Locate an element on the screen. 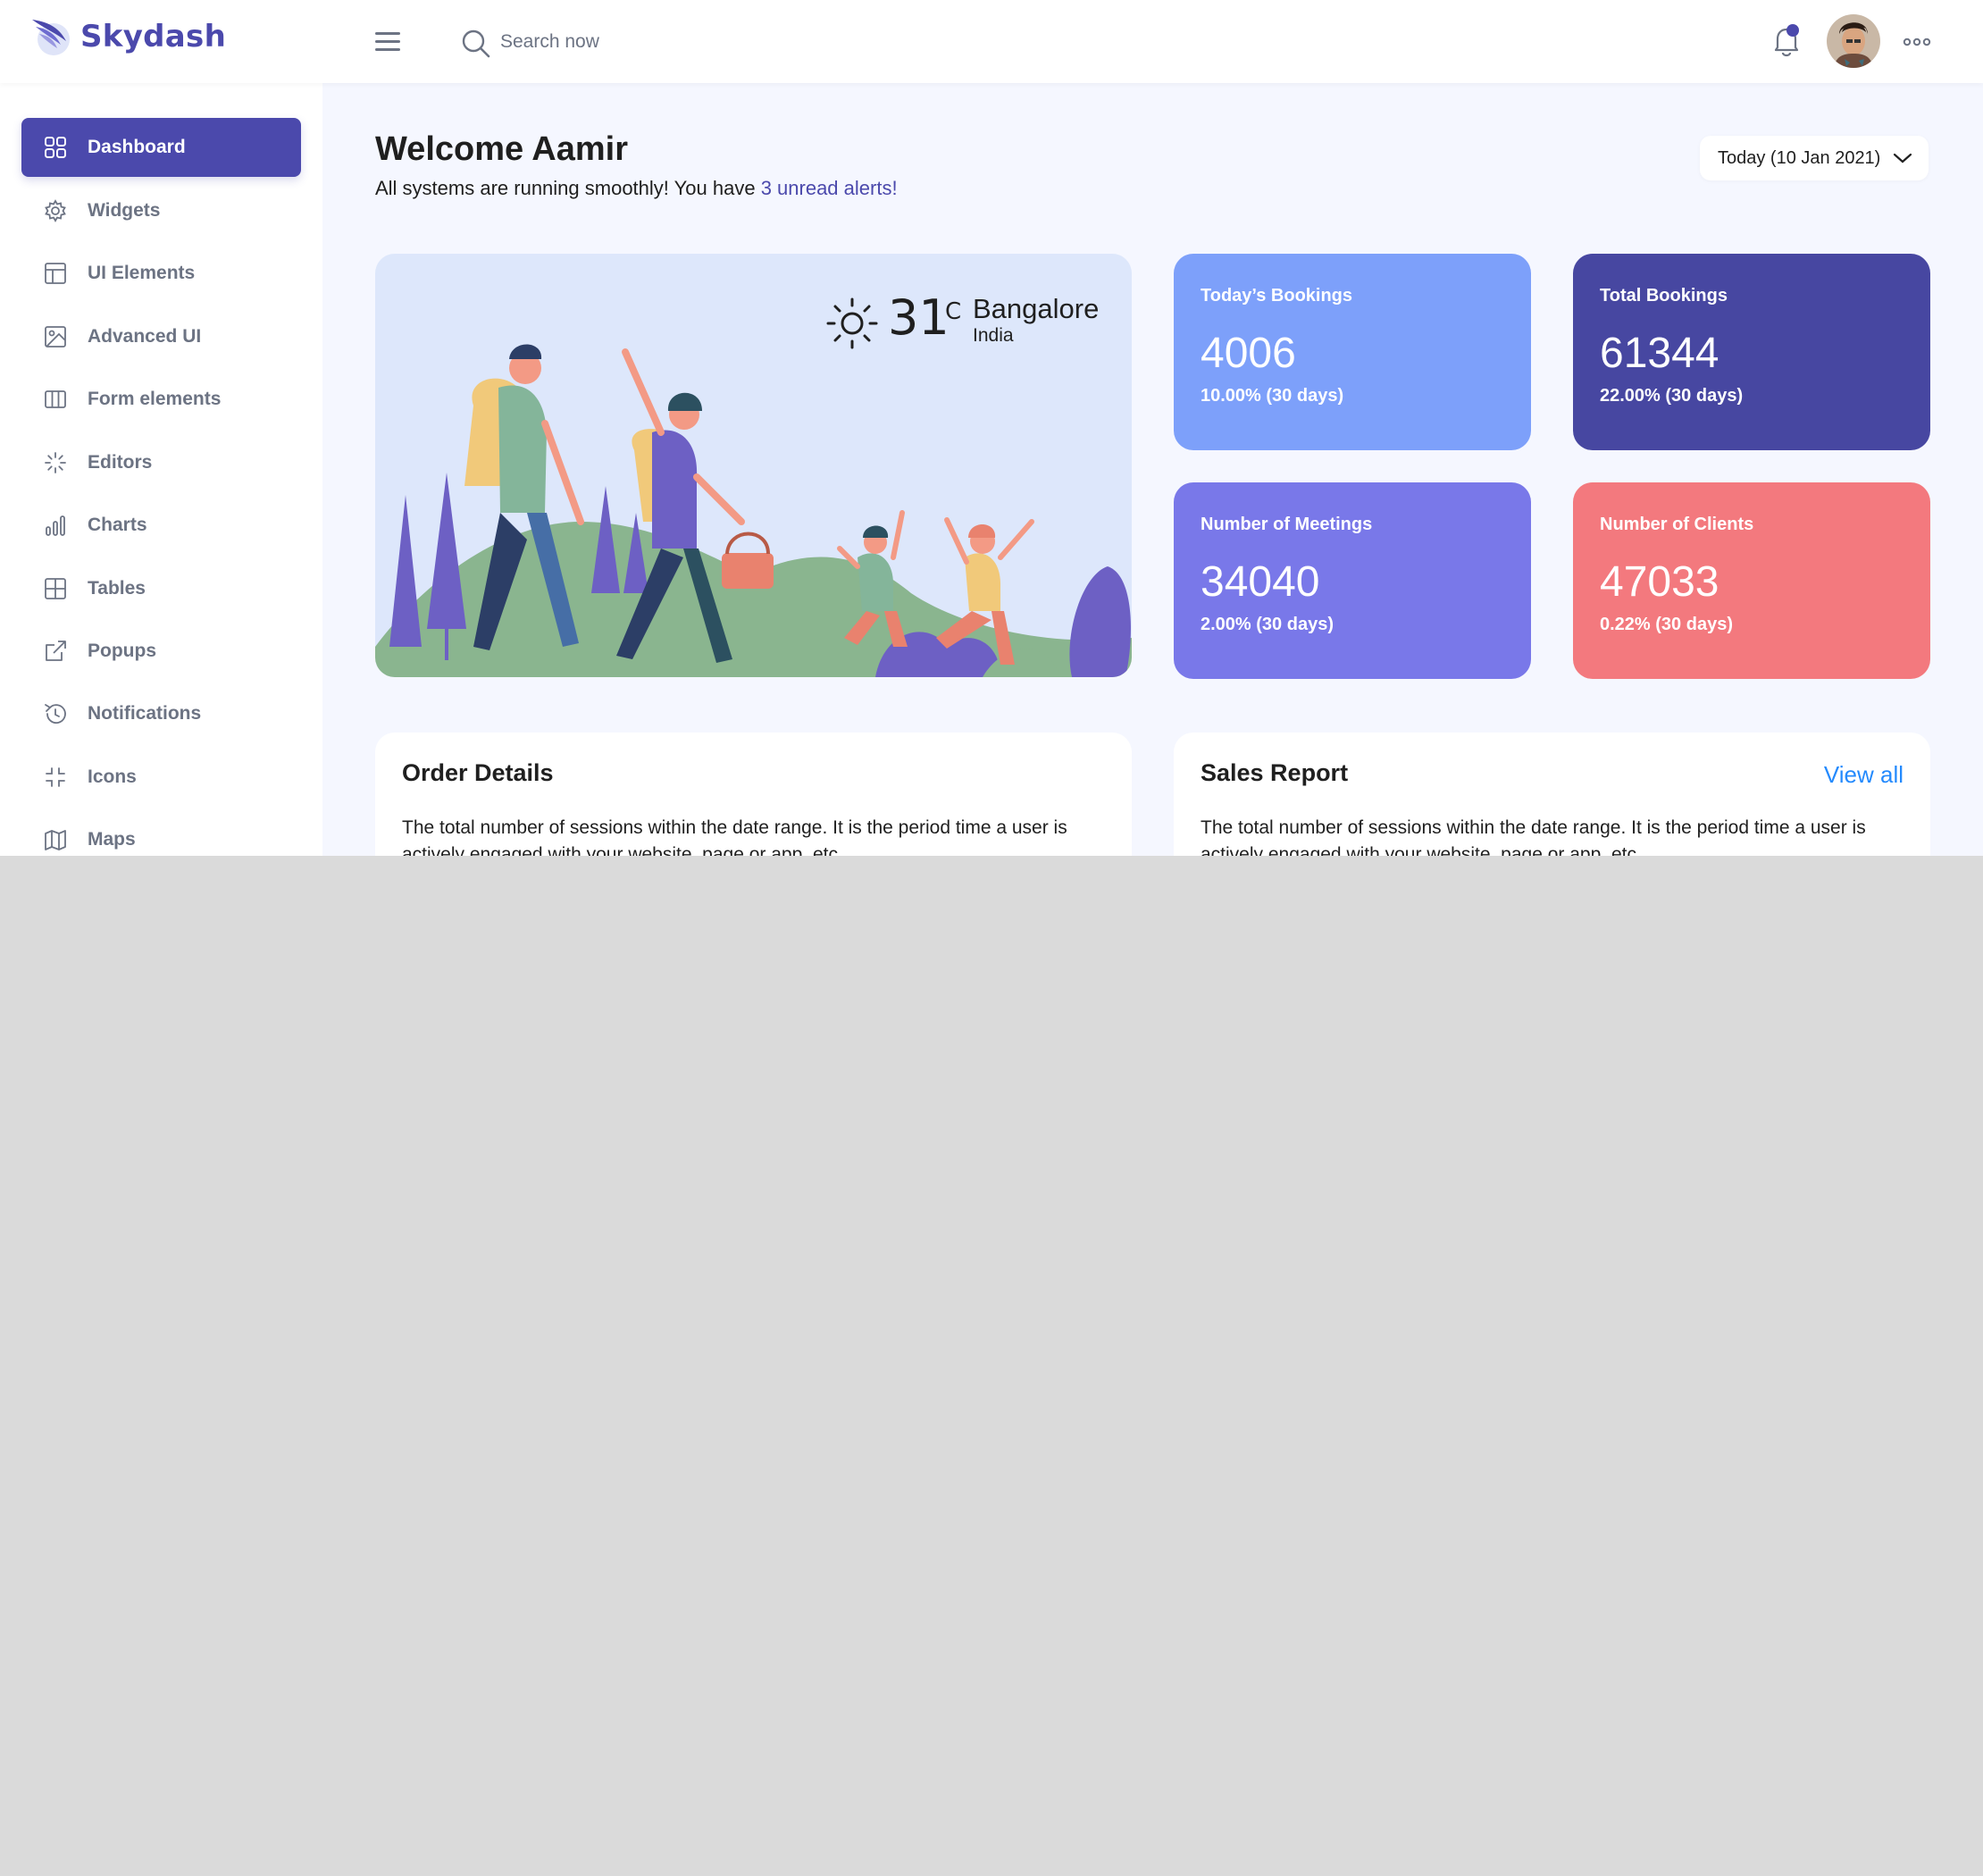 This screenshot has height=1876, width=1983. search-input is located at coordinates (652, 42).